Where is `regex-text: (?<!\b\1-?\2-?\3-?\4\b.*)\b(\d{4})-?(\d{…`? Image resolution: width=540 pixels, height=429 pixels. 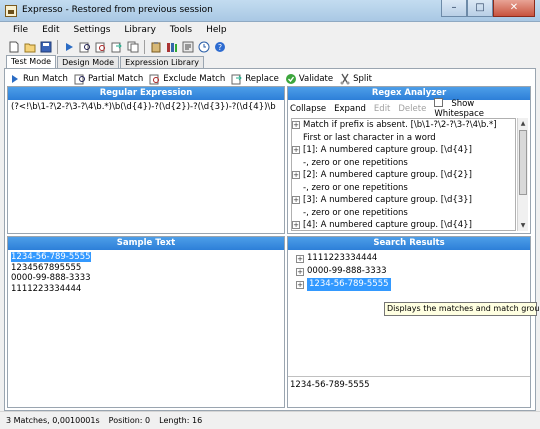
regex-text: (?<!\b\1-?\2-?\3-?\4\b.*)\b(\d{4})-?(\d{… is located at coordinates (143, 107).